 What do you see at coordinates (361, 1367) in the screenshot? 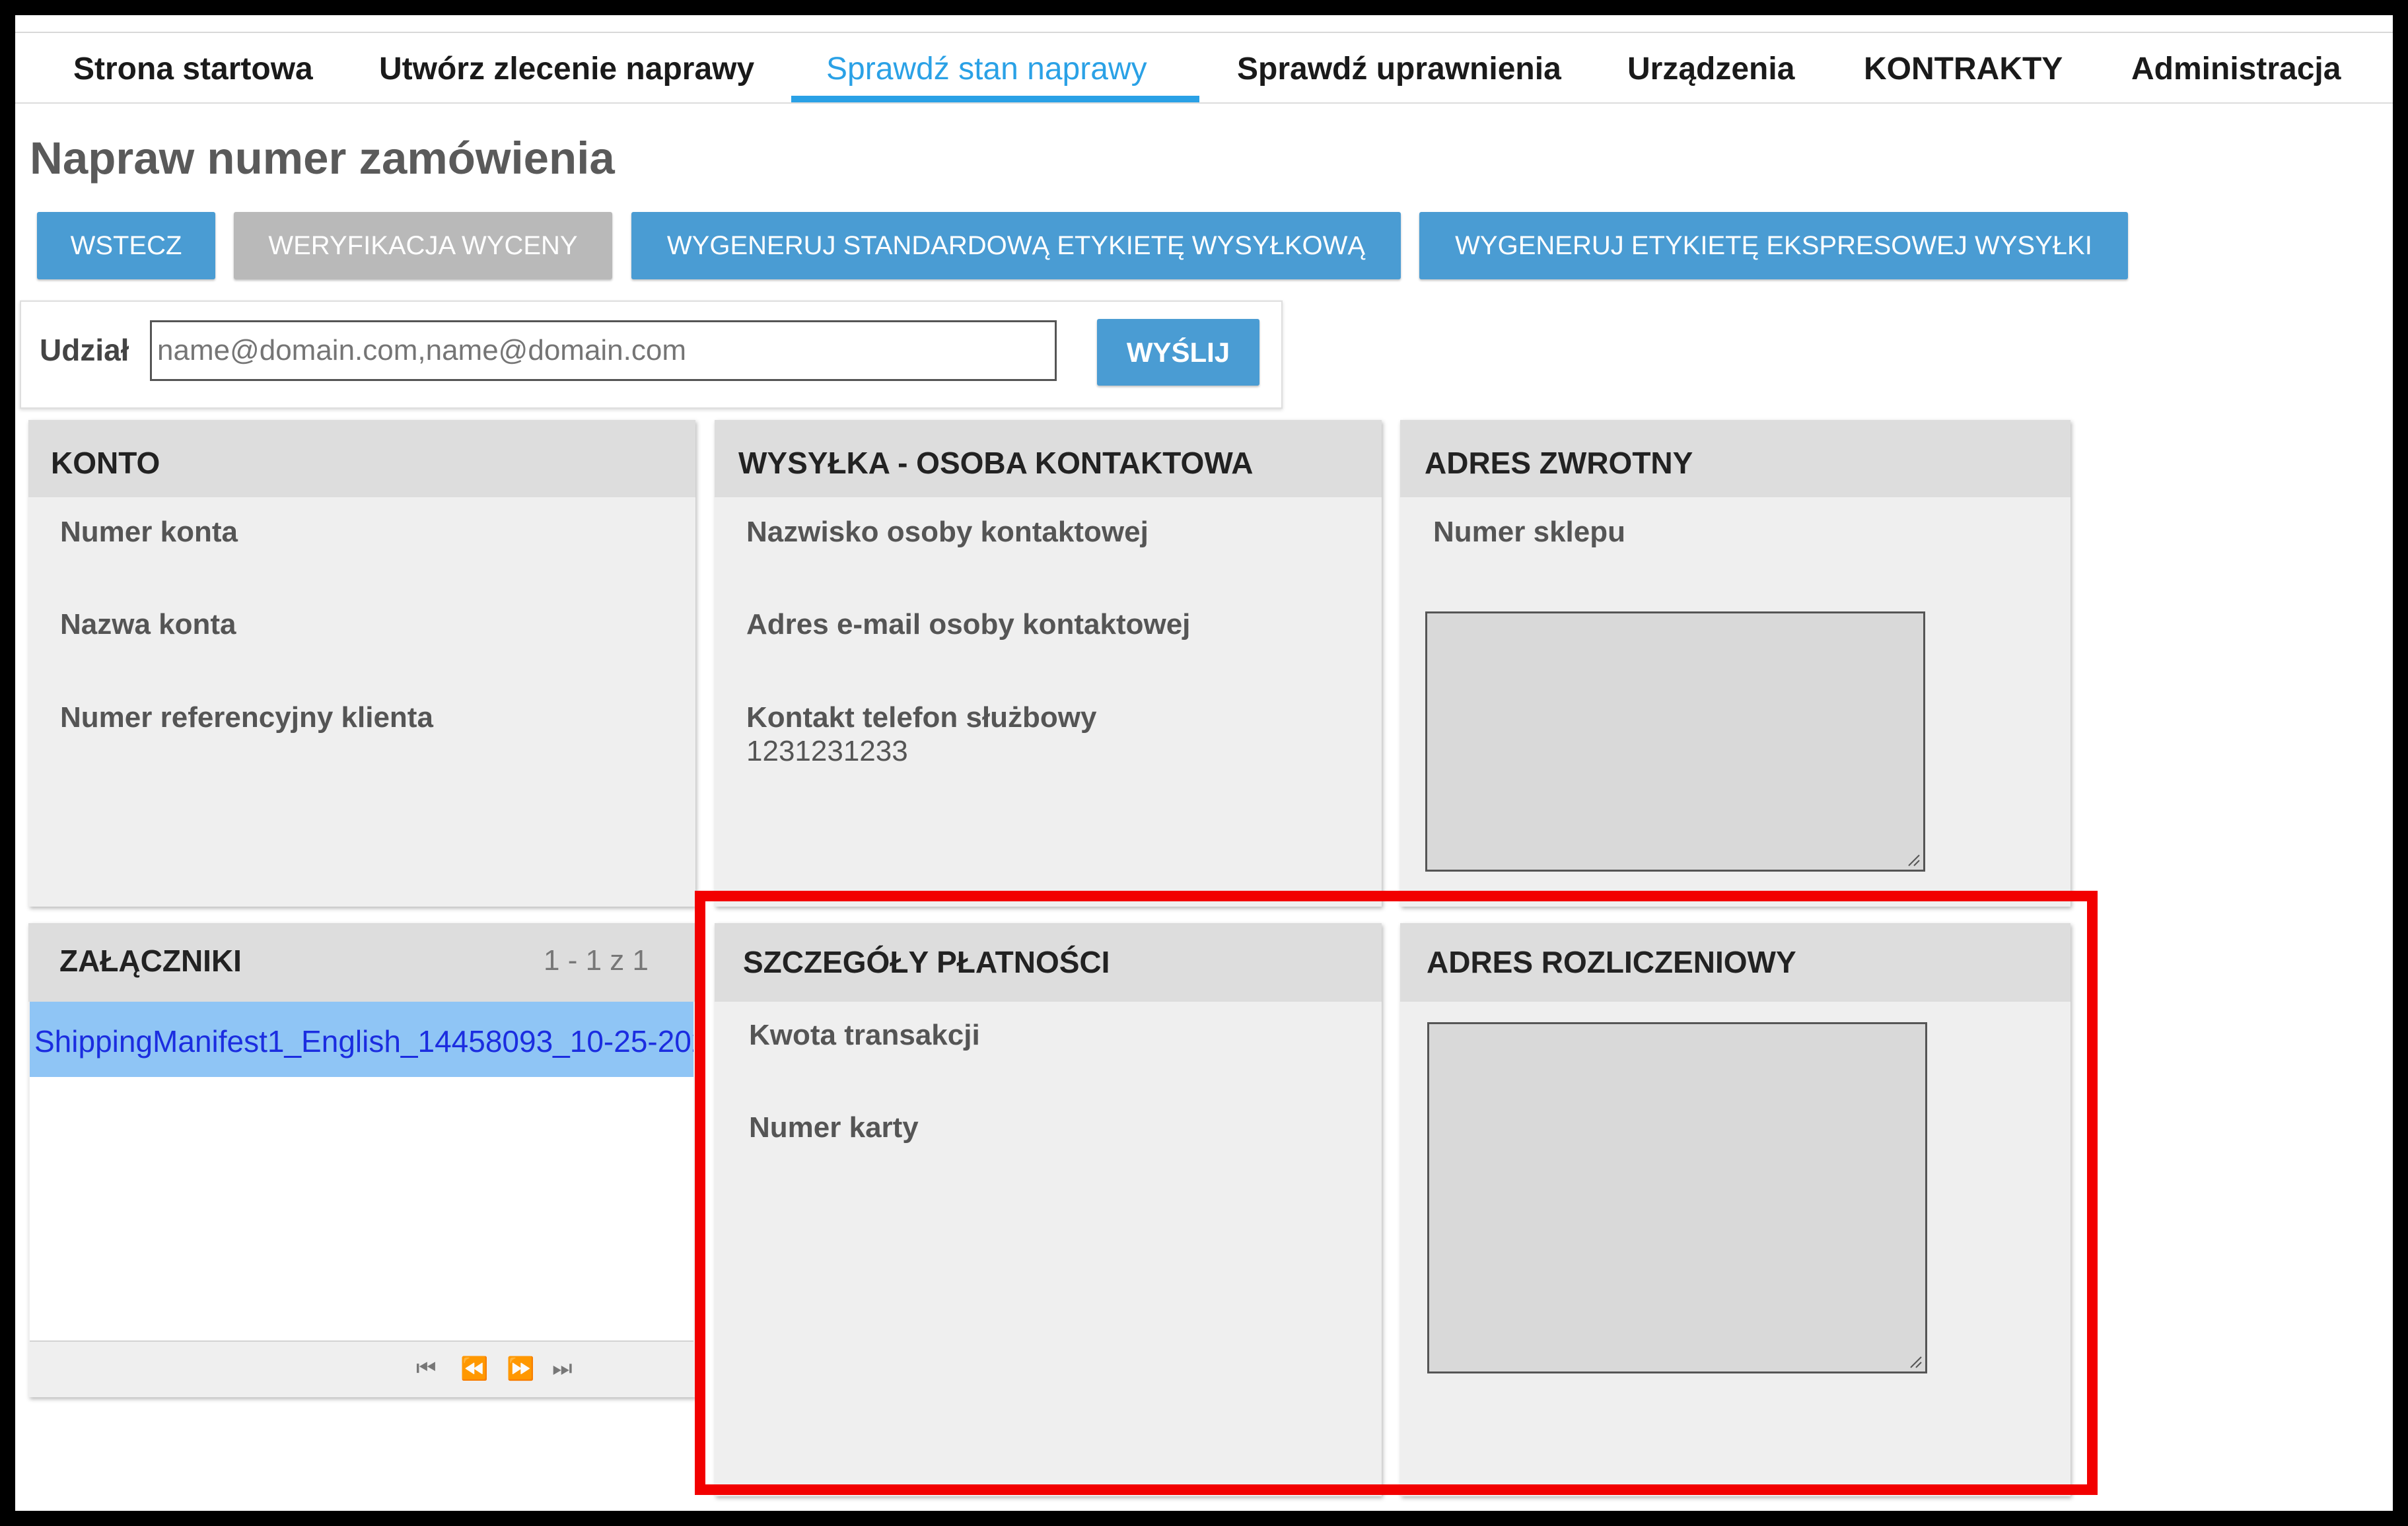
I see `attachments-pager` at bounding box center [361, 1367].